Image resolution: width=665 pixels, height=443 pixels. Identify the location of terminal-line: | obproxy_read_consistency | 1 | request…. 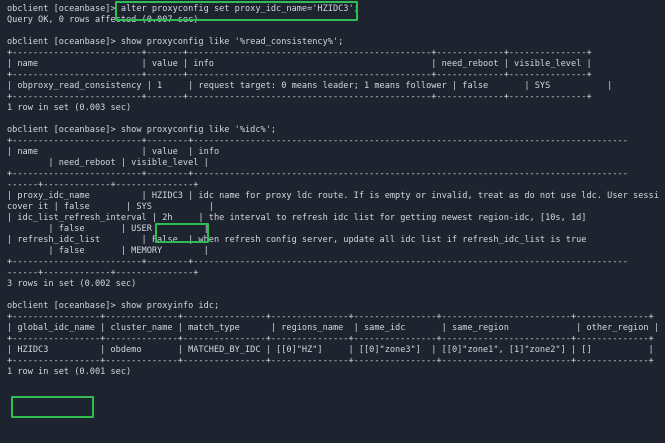
(310, 86).